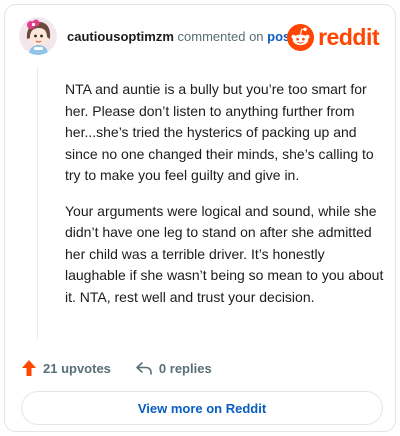 The width and height of the screenshot is (400, 436). Describe the element at coordinates (348, 36) in the screenshot. I see `brand-name: reddit` at that location.